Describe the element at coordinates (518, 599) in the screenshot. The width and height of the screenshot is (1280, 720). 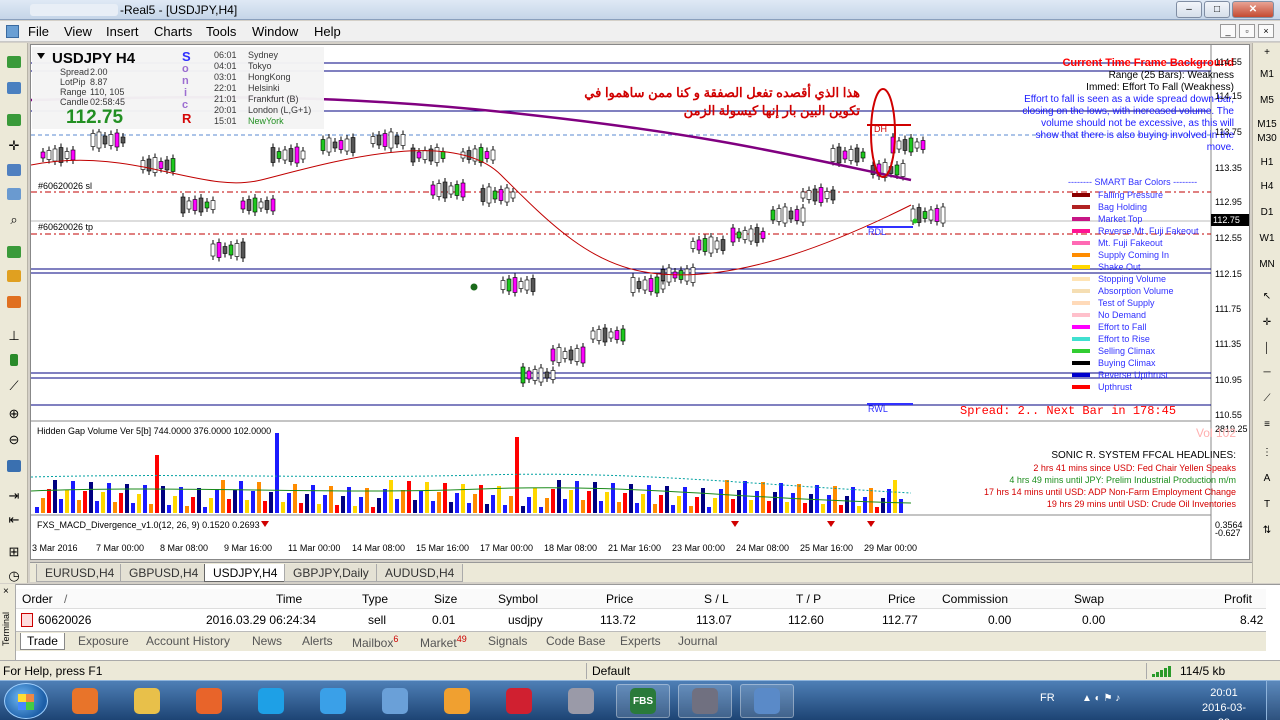
I see `col-symbol: Symbol` at that location.